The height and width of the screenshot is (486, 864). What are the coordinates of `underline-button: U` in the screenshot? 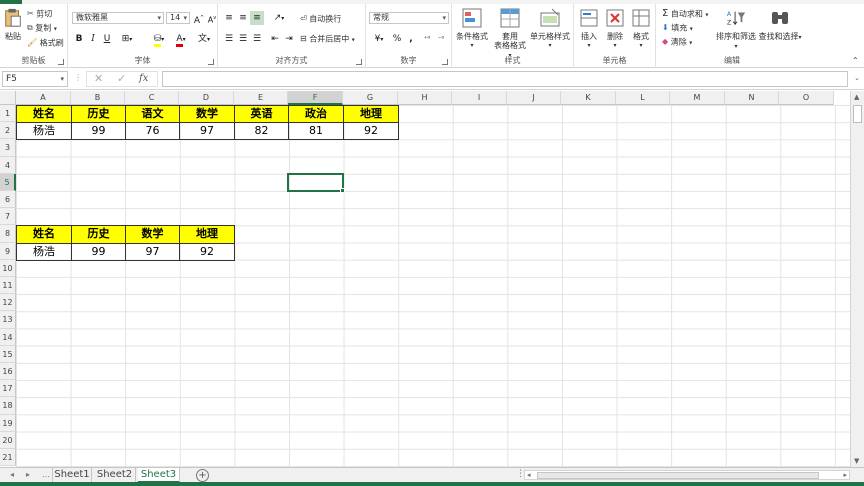 It's located at (107, 39).